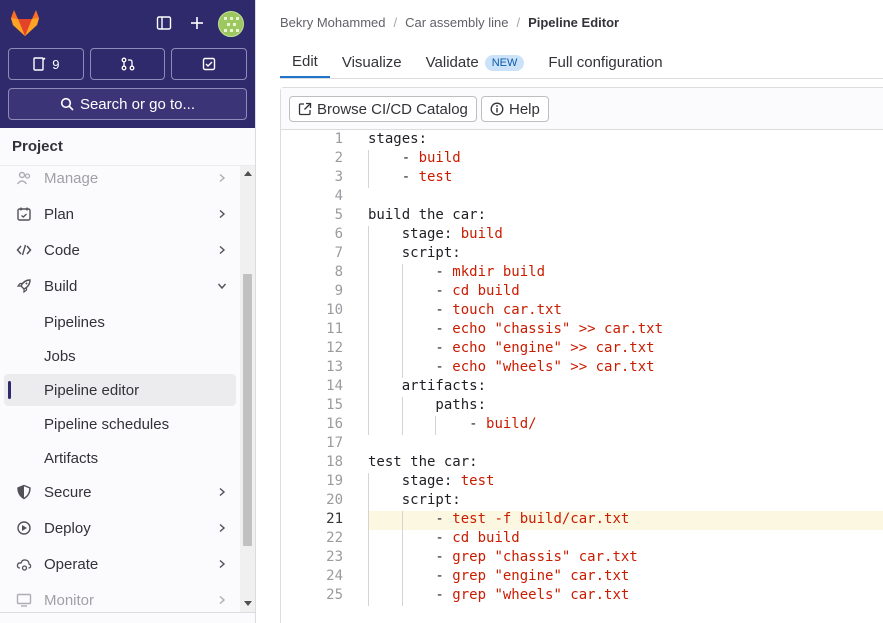 Image resolution: width=883 pixels, height=623 pixels. What do you see at coordinates (120, 356) in the screenshot?
I see `sidebar-subitem-jobs: Jobs` at bounding box center [120, 356].